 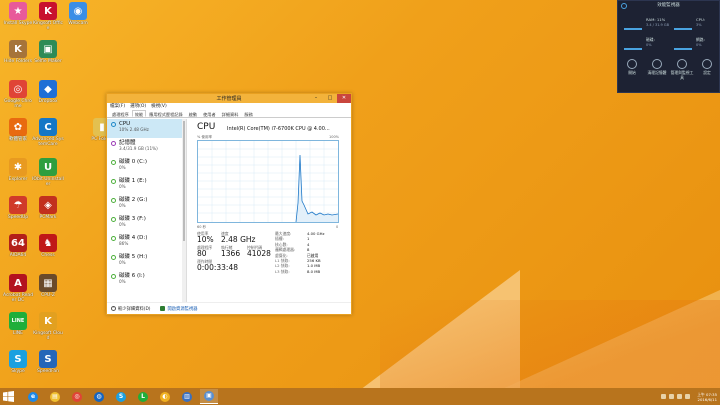 What do you see at coordinates (18, 333) in the screenshot?
I see `desktop-icon-label: LINE` at bounding box center [18, 333].